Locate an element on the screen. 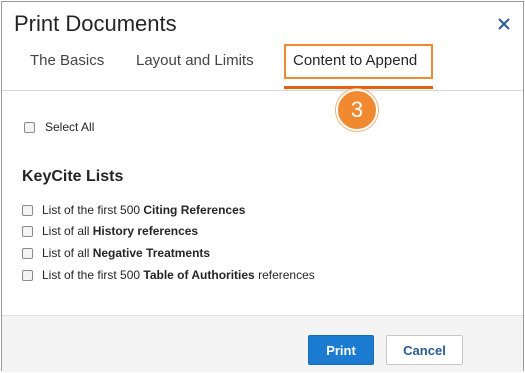 Image resolution: width=525 pixels, height=373 pixels. header-divider is located at coordinates (262, 90).